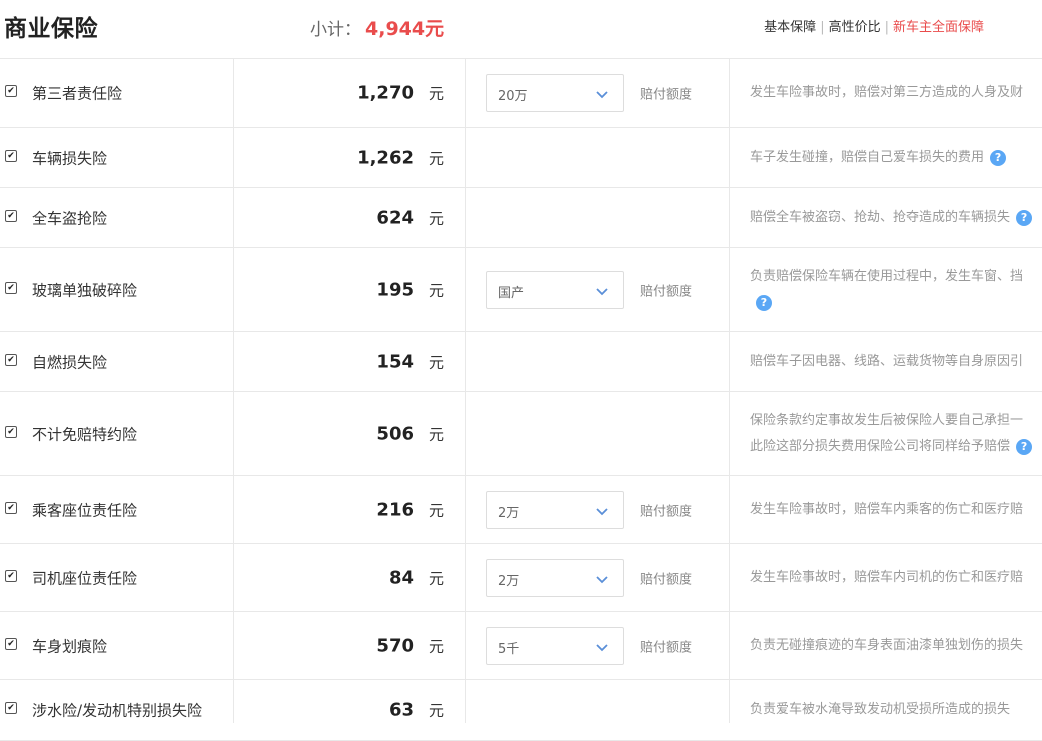 The height and width of the screenshot is (741, 1042). What do you see at coordinates (395, 434) in the screenshot?
I see `insurance-price: 506` at bounding box center [395, 434].